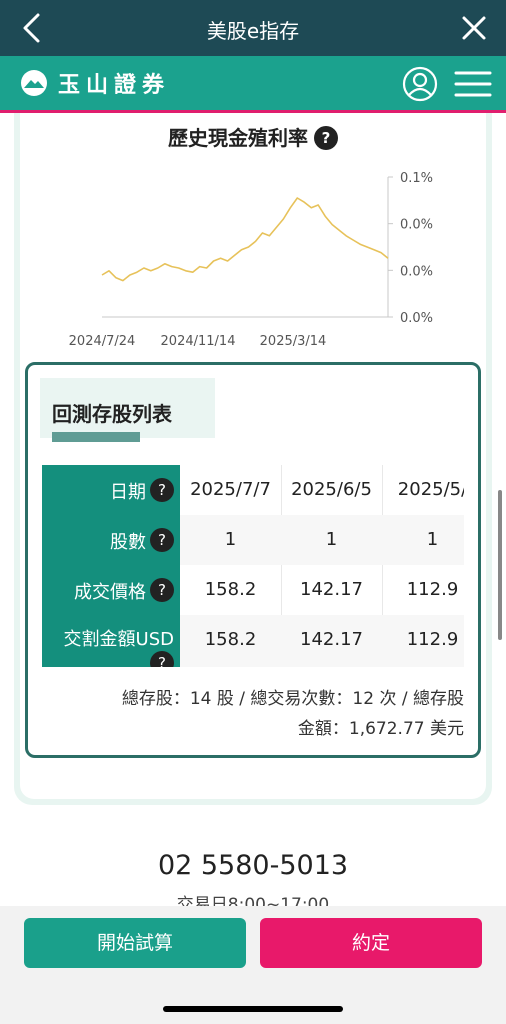 This screenshot has width=506, height=1024. What do you see at coordinates (114, 85) in the screenshot?
I see `brand-name: 玉山證券` at bounding box center [114, 85].